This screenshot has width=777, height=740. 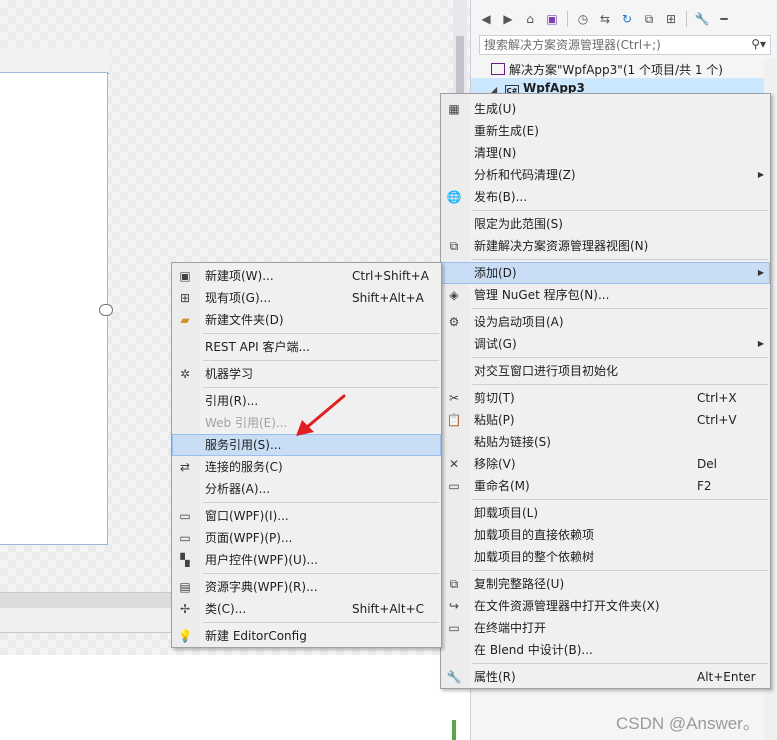 I want to click on collapse-all-icon: ⧉, so click(x=649, y=19).